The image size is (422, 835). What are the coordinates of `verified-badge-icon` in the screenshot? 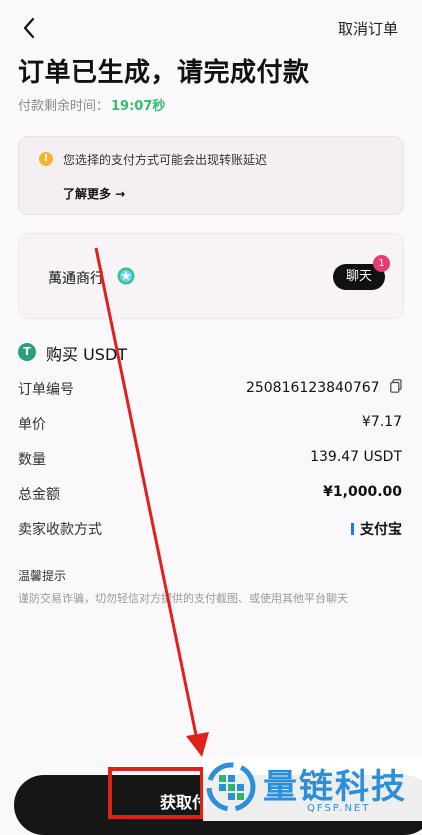 It's located at (126, 276).